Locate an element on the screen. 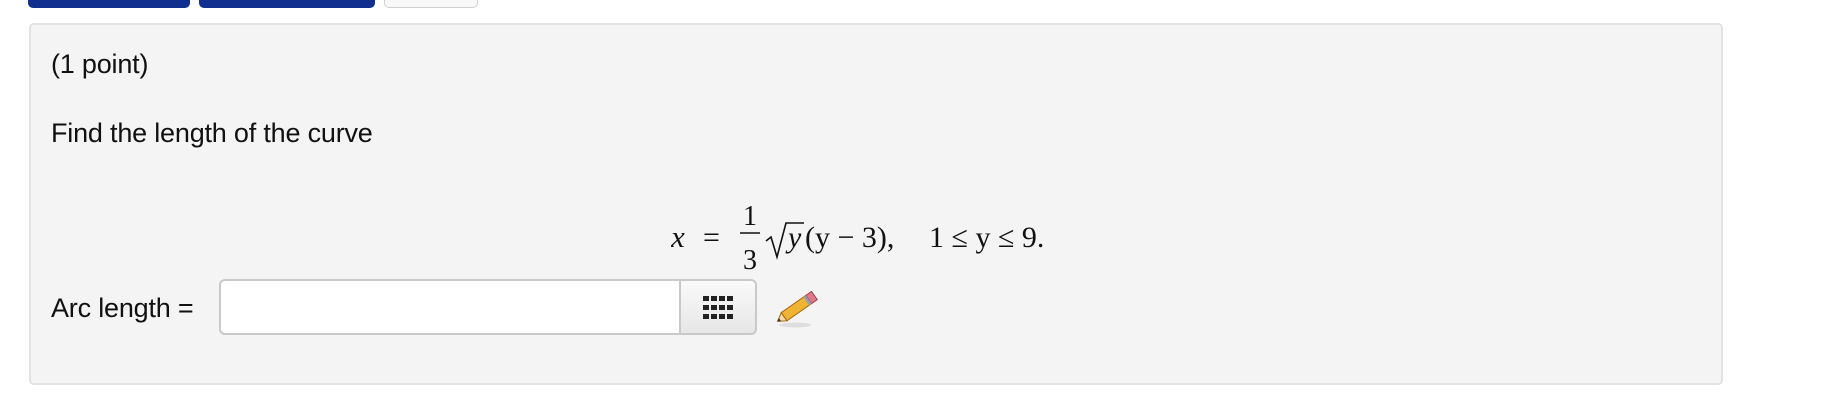 The width and height of the screenshot is (1828, 406). formula-lhs: x is located at coordinates (678, 236).